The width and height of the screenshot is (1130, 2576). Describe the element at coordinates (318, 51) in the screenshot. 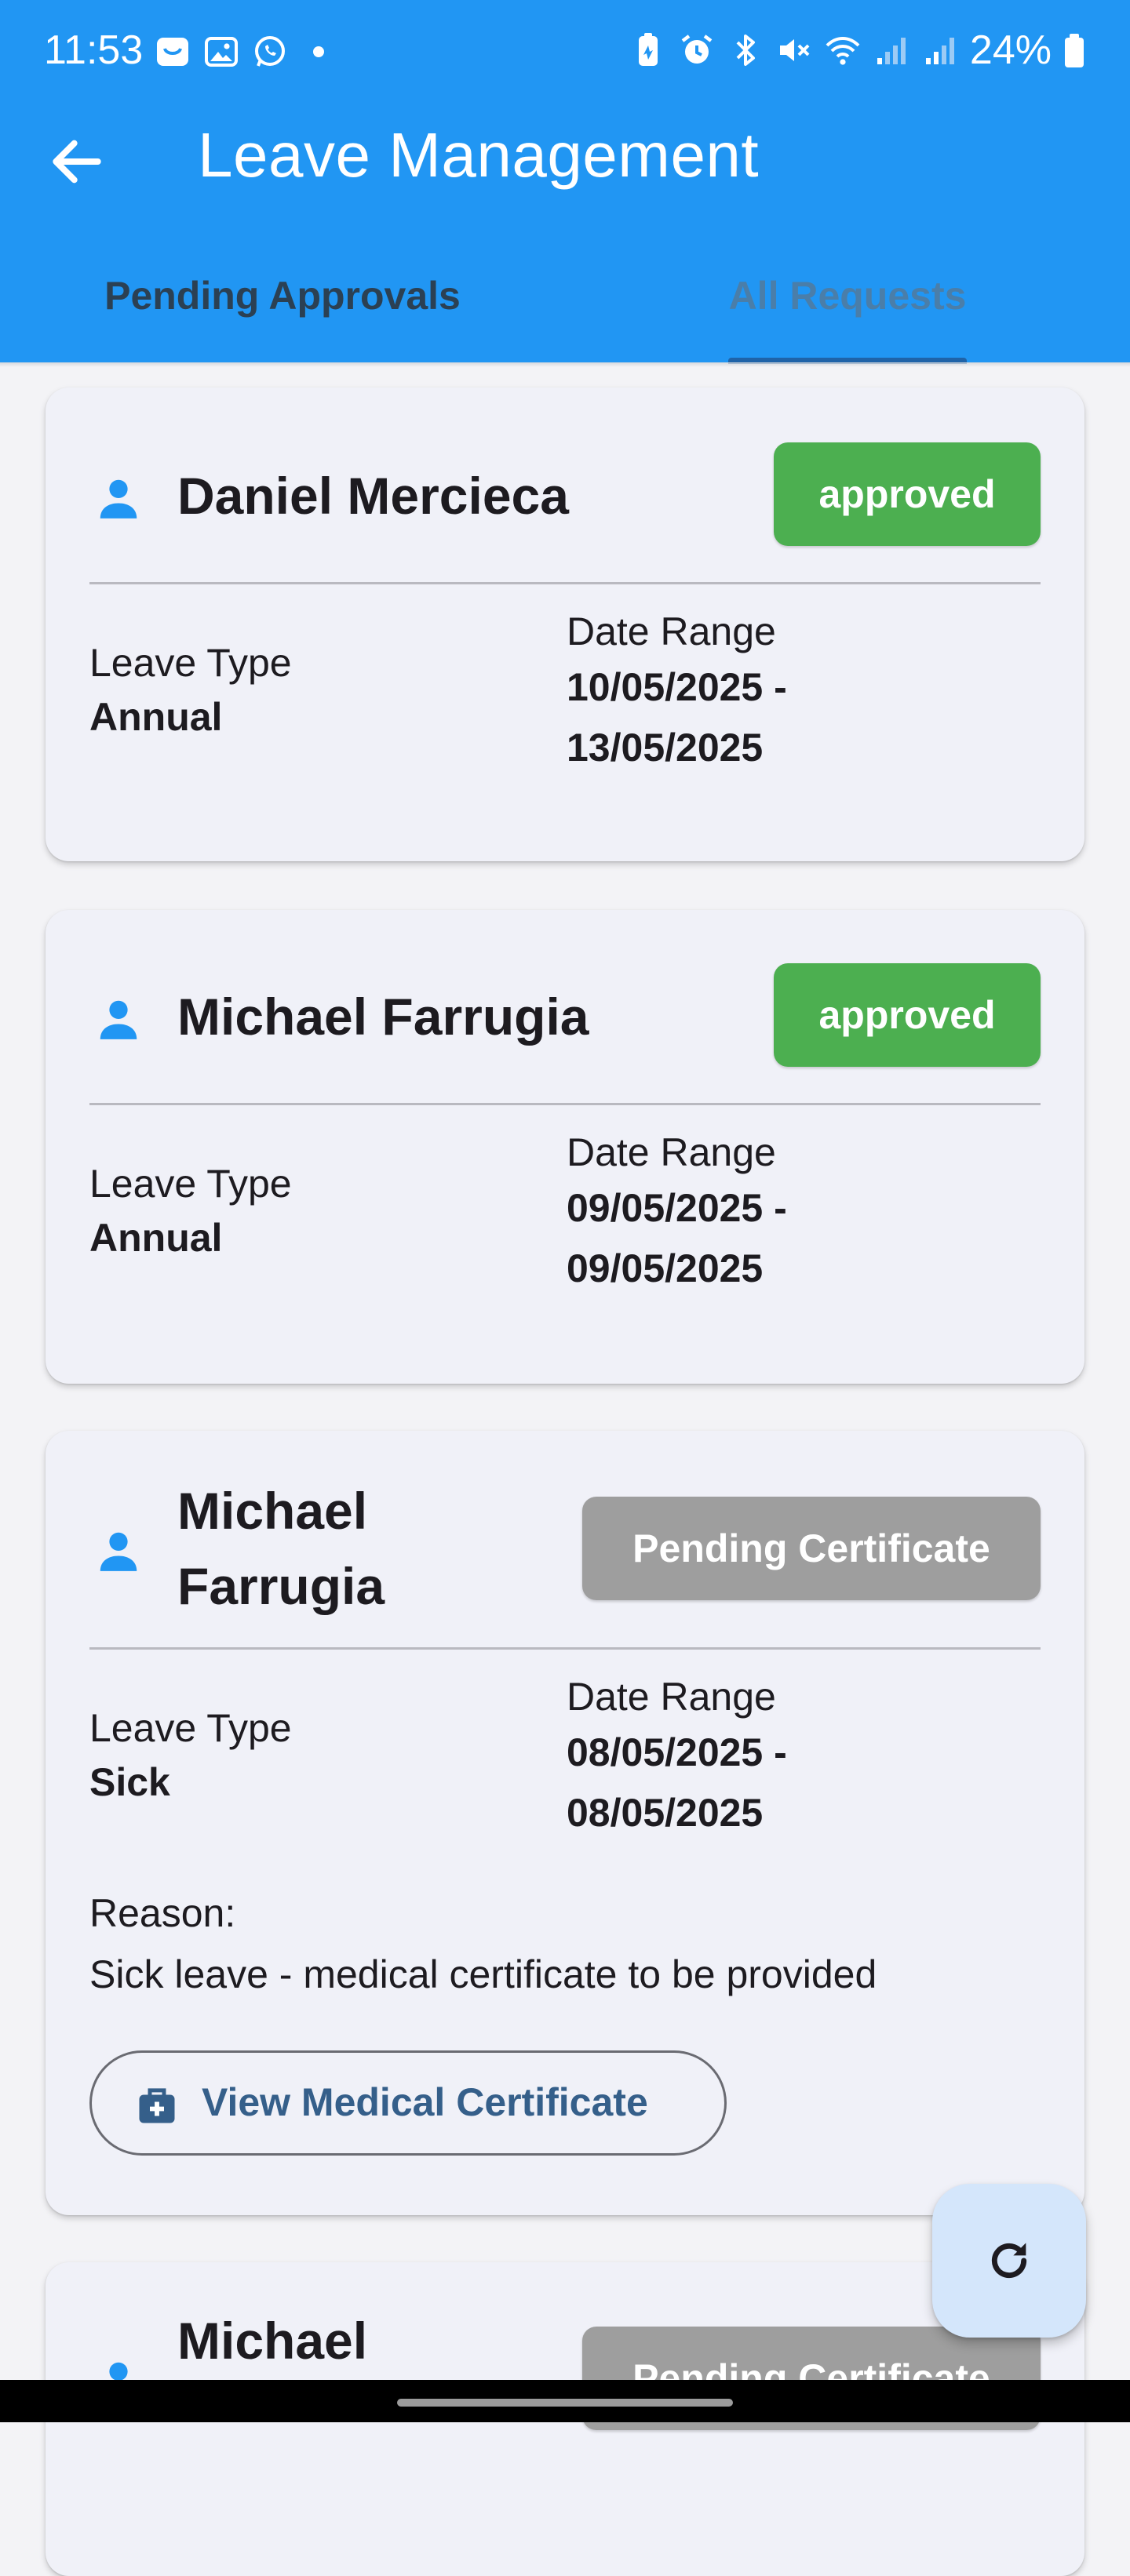

I see `dot-icon` at that location.